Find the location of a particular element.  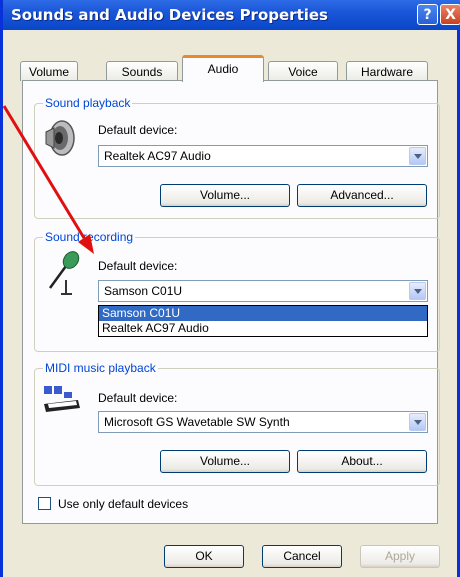

group-title: MIDI music playback is located at coordinates (100, 368).